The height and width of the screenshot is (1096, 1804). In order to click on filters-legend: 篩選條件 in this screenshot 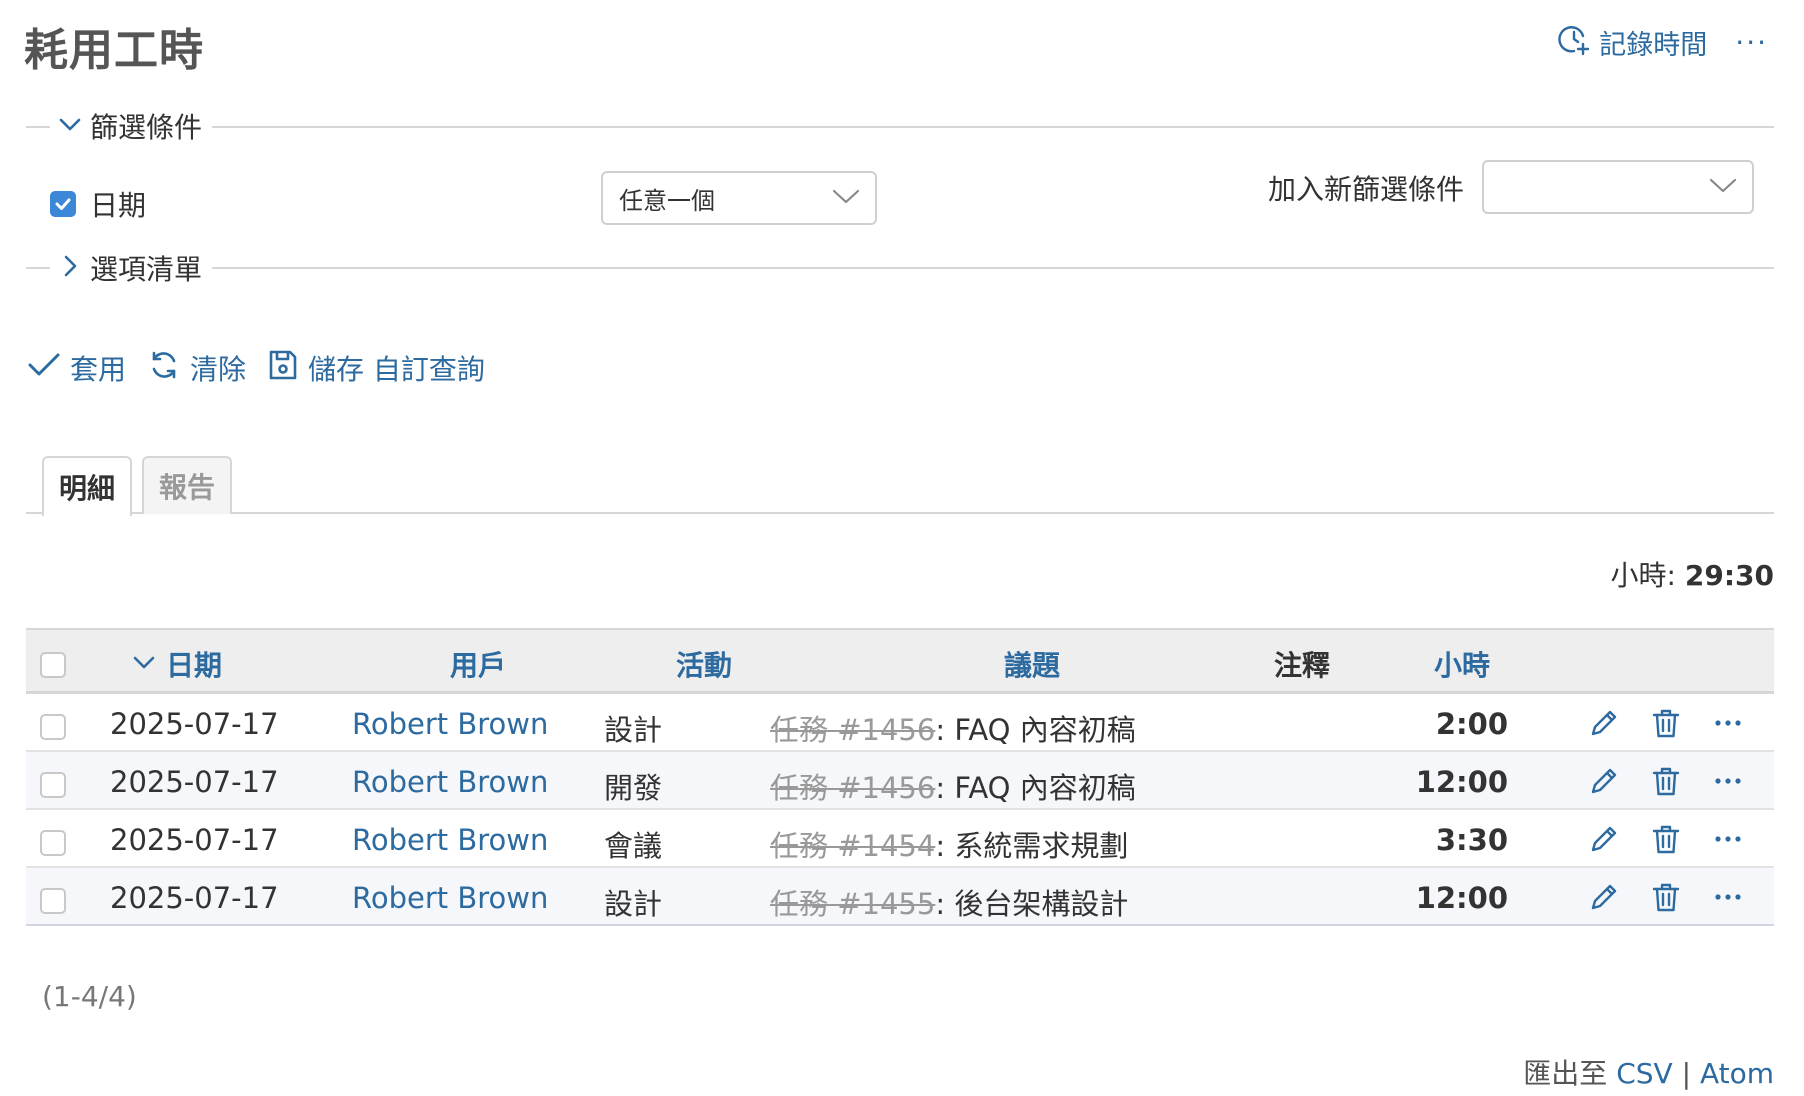, I will do `click(146, 127)`.